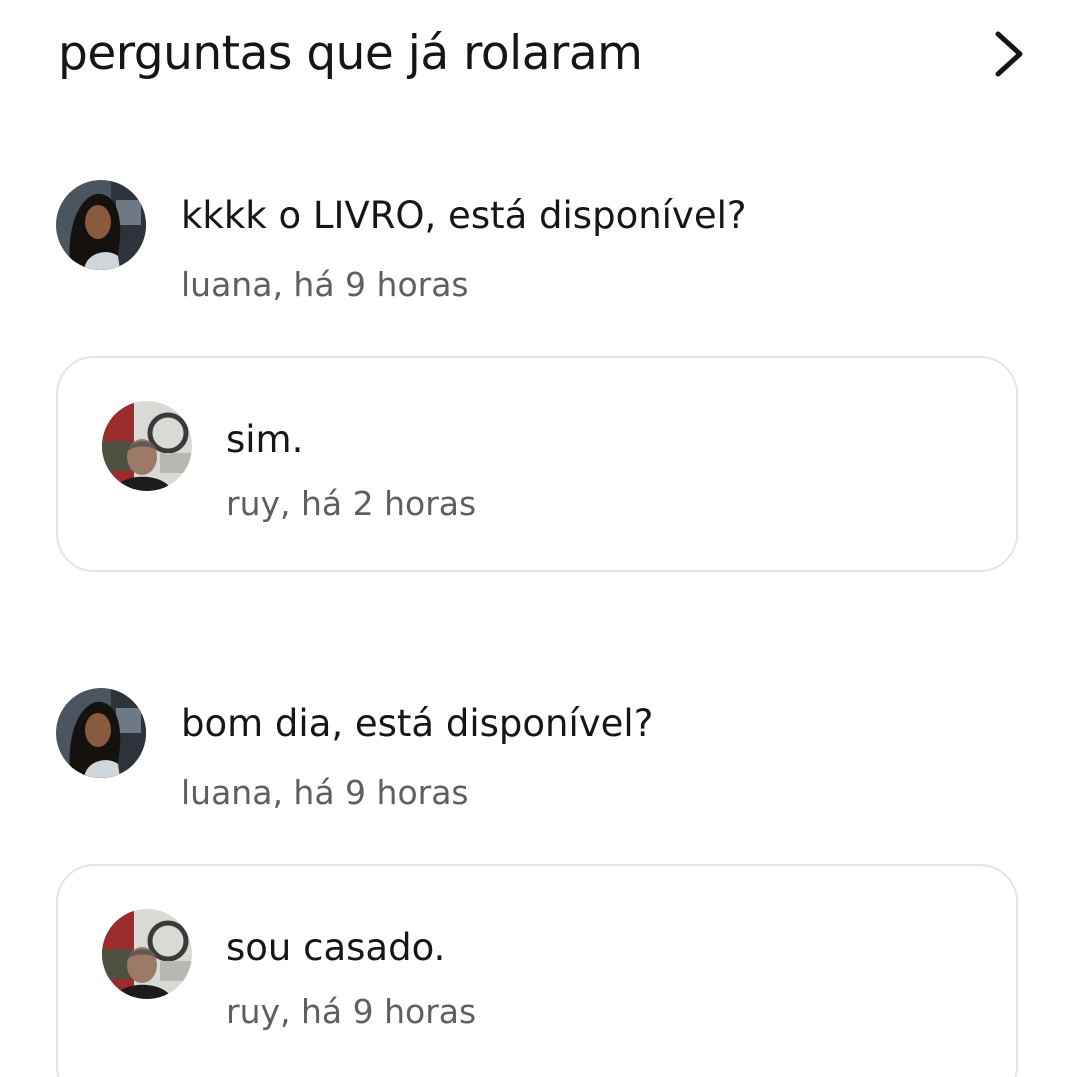 This screenshot has height=1077, width=1080. What do you see at coordinates (464, 215) in the screenshot?
I see `question-text: kkkk o LIVRO, está disponível?` at bounding box center [464, 215].